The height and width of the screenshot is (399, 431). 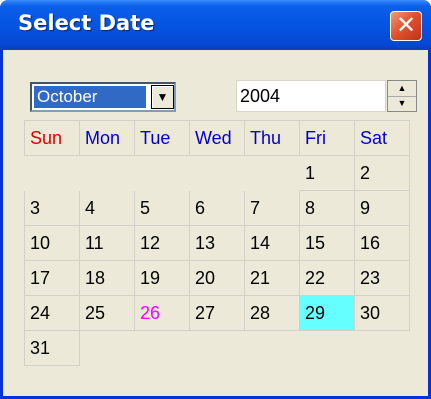 What do you see at coordinates (52, 278) in the screenshot?
I see `calendar-day-cell: 17` at bounding box center [52, 278].